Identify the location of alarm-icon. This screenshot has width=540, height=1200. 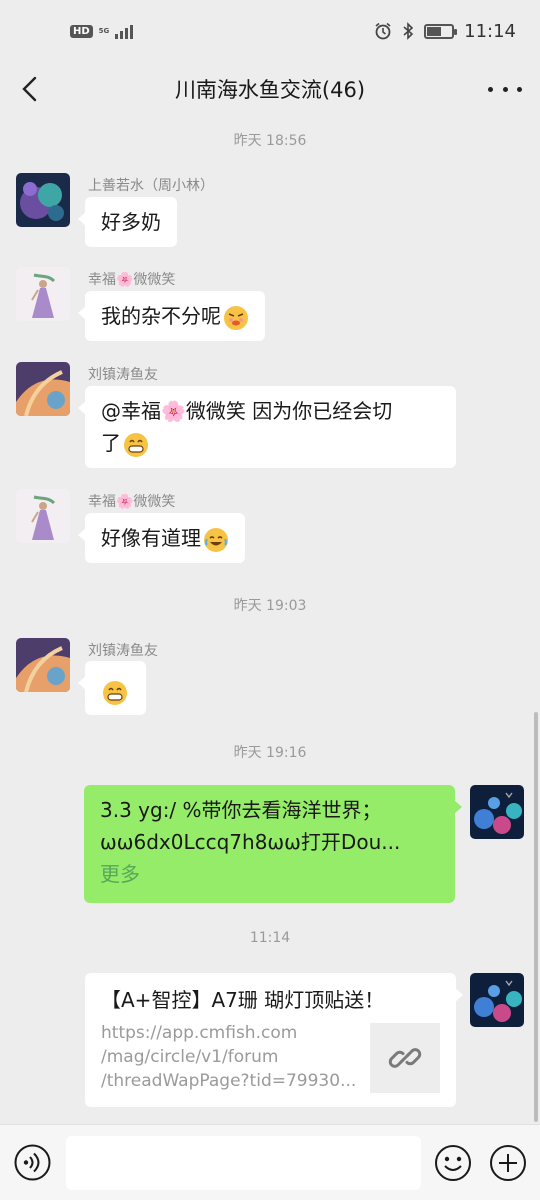
(383, 31).